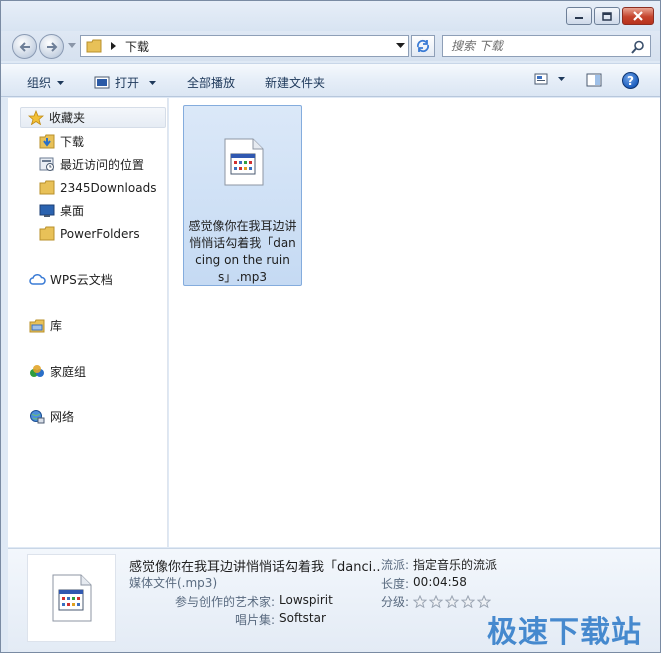 The width and height of the screenshot is (661, 653). I want to click on close-icon, so click(638, 16).